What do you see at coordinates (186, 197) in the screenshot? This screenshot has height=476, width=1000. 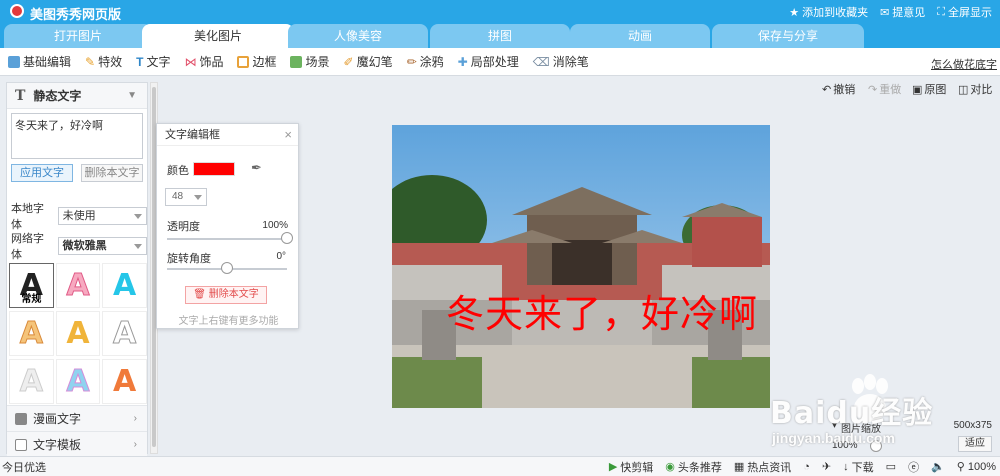 I see `font-size-select: 48` at bounding box center [186, 197].